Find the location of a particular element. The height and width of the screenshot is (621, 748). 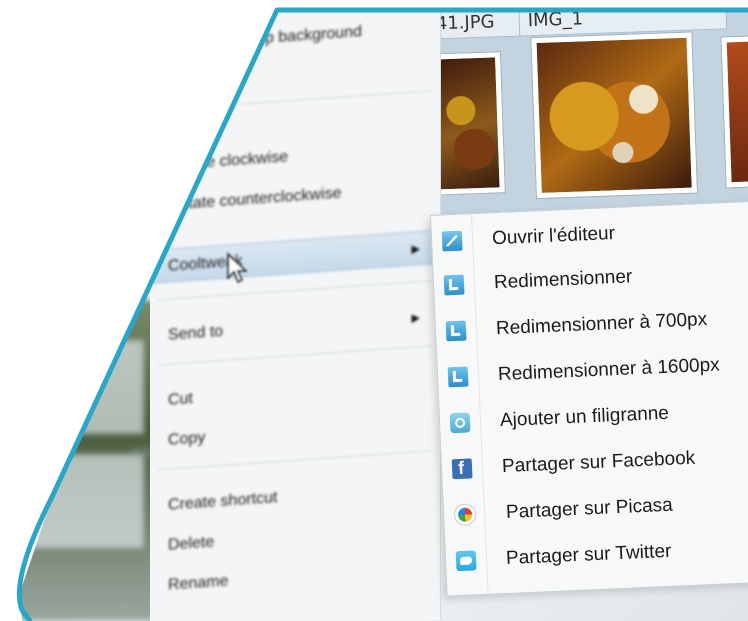

mouse-cursor-icon is located at coordinates (237, 268).